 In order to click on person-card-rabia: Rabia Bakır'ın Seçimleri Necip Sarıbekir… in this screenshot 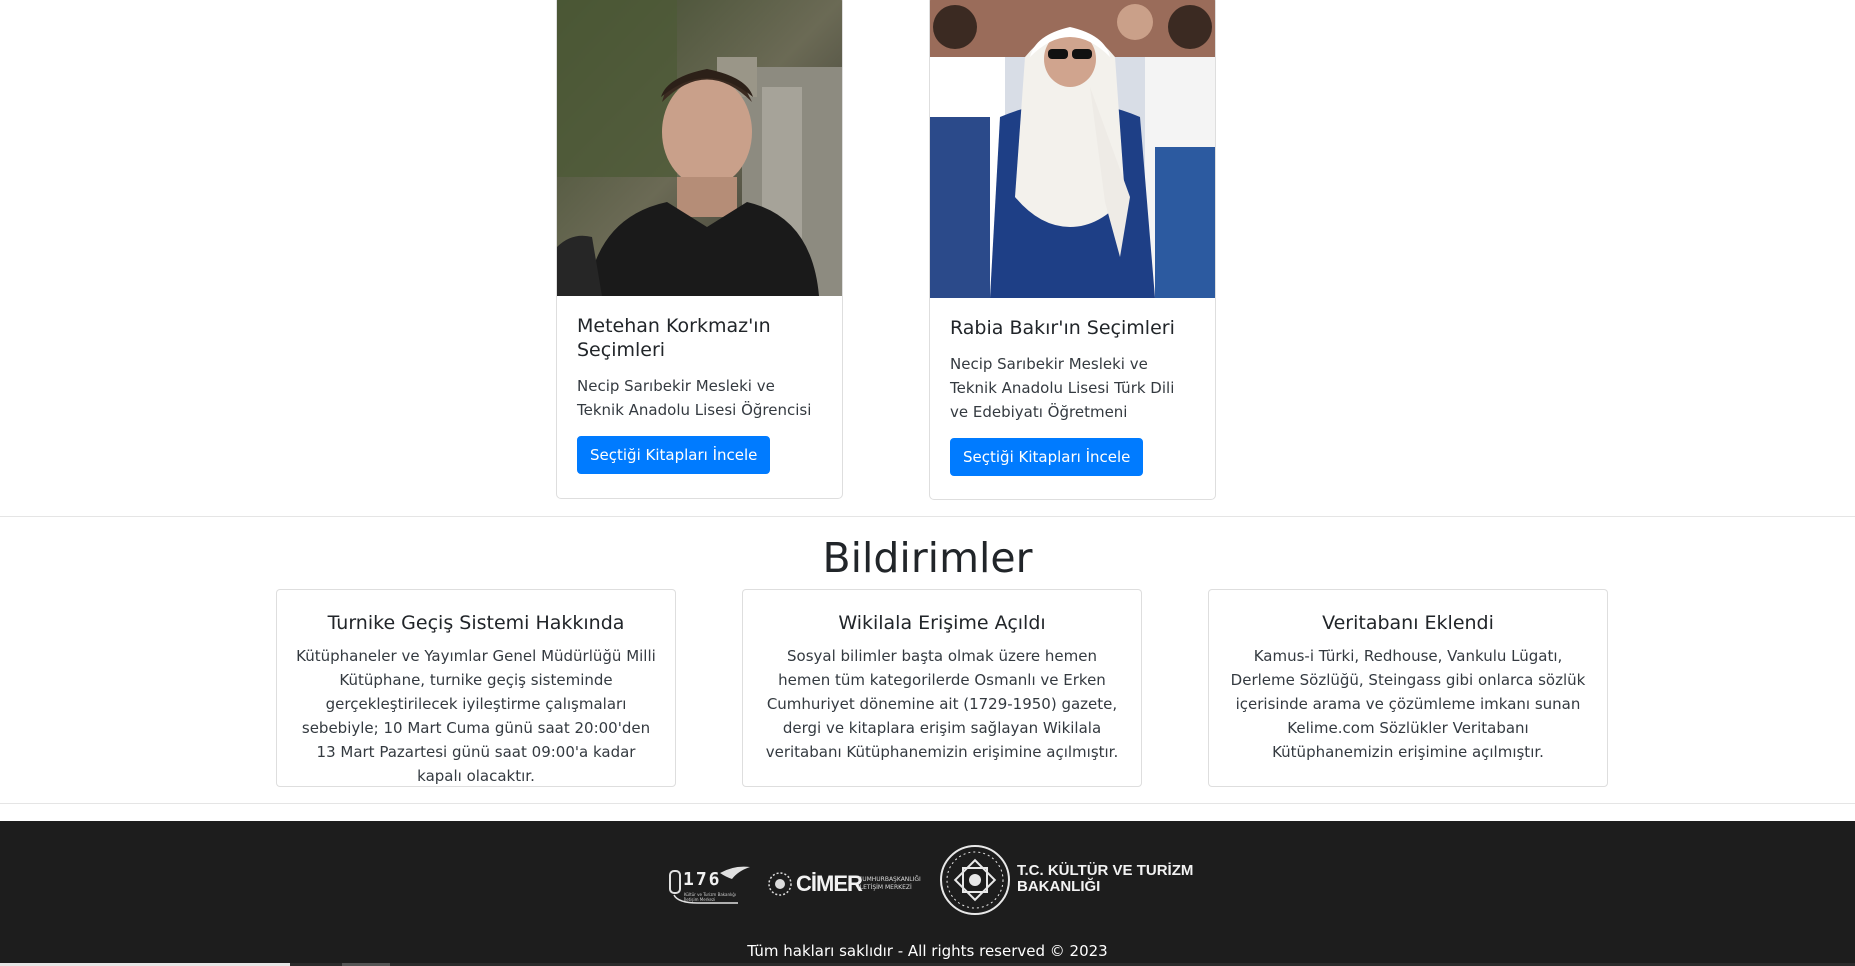, I will do `click(1072, 250)`.